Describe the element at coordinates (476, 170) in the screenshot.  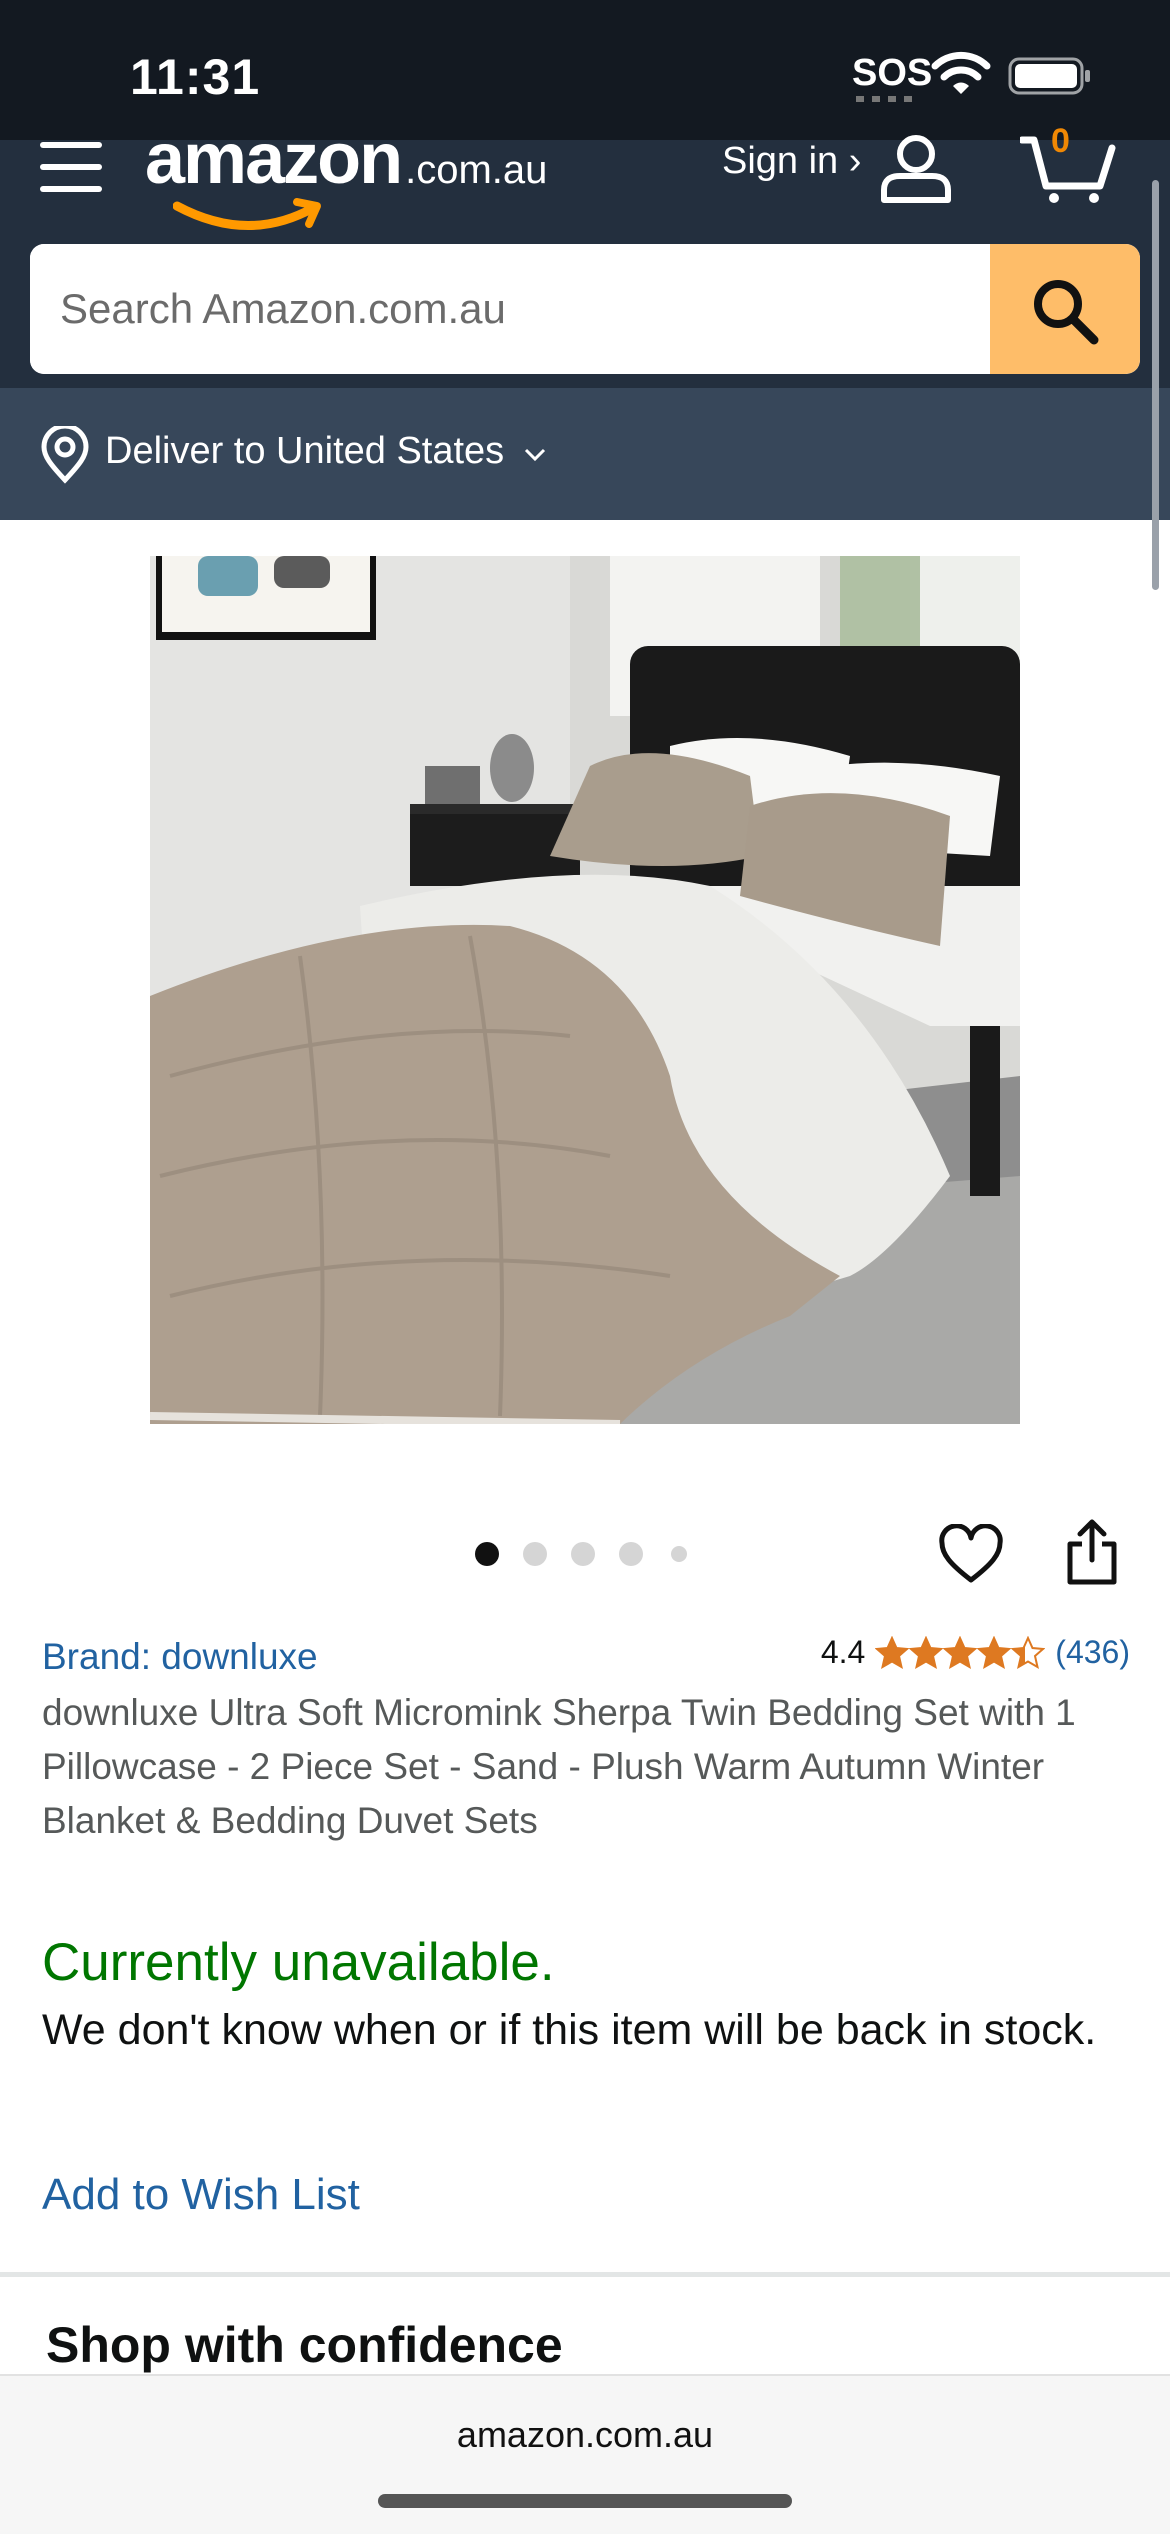
I see `logo-domain: .com.au` at that location.